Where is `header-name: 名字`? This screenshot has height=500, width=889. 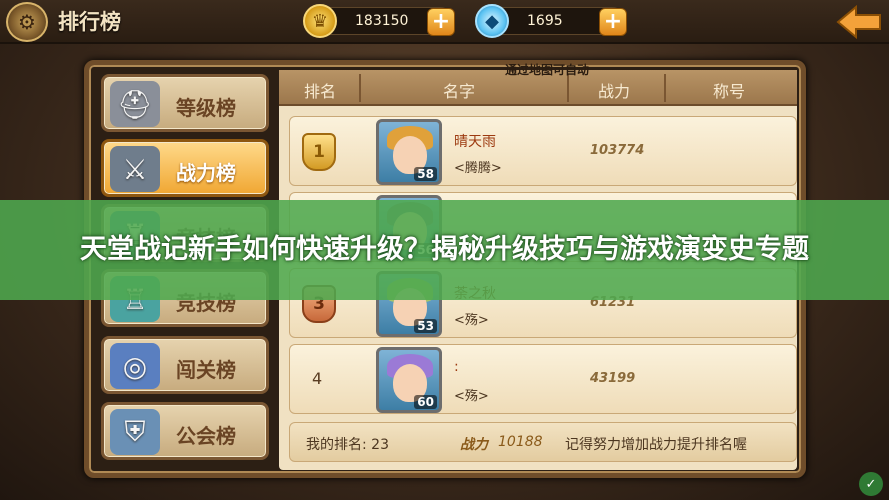
header-name: 名字 is located at coordinates (458, 91).